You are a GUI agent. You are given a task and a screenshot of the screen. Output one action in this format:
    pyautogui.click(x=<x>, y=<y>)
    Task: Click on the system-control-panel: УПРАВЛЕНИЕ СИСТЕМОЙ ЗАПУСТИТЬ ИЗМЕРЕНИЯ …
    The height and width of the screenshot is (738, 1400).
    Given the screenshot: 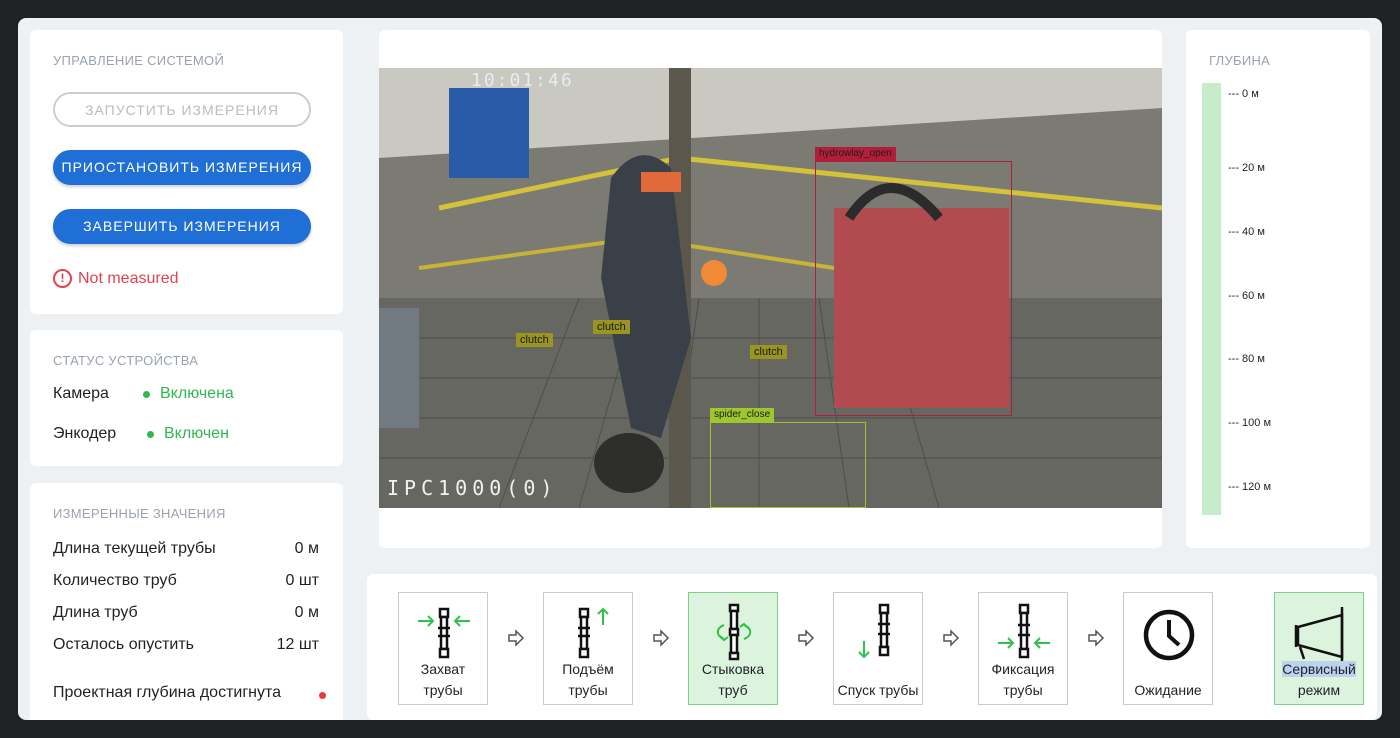 What is the action you would take?
    pyautogui.click(x=186, y=172)
    